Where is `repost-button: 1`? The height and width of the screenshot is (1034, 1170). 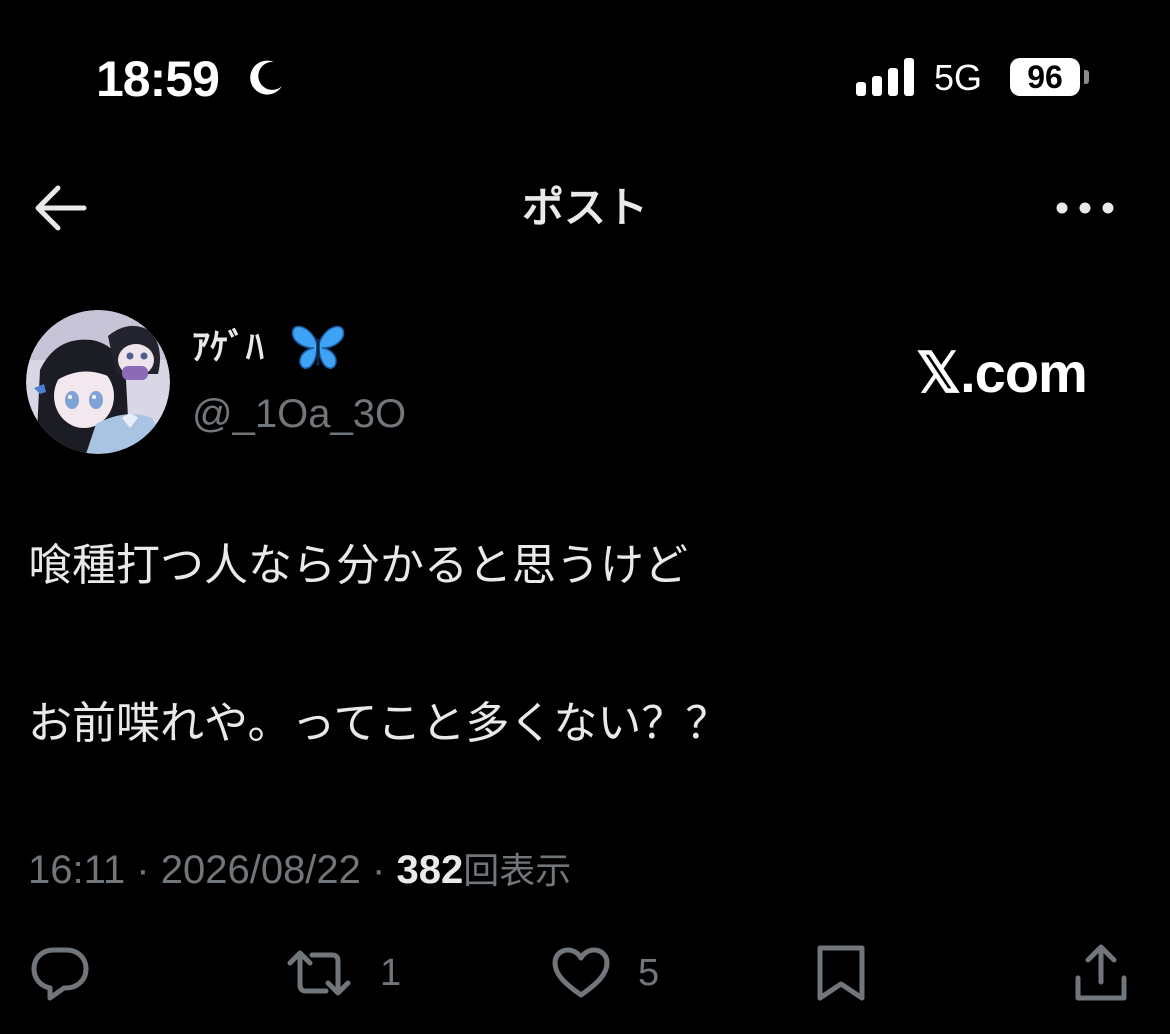 repost-button: 1 is located at coordinates (342, 973).